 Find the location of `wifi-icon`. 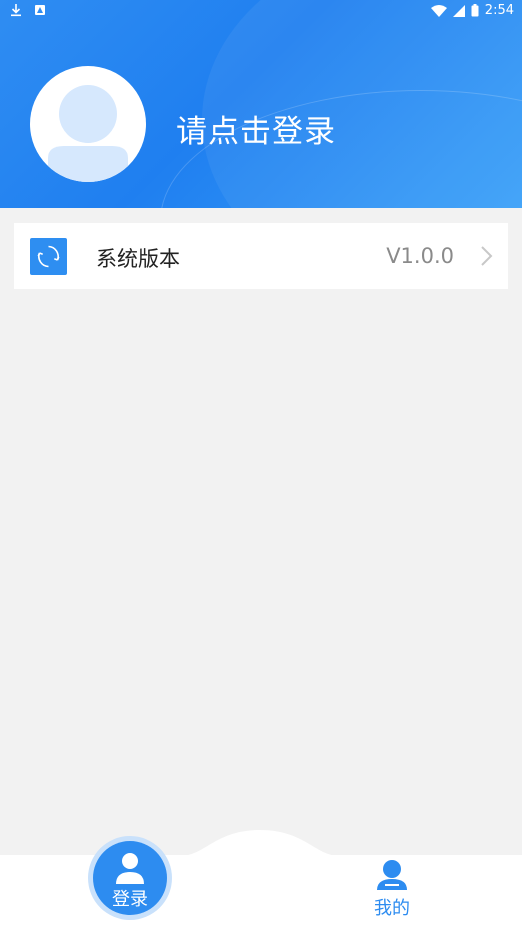

wifi-icon is located at coordinates (438, 10).